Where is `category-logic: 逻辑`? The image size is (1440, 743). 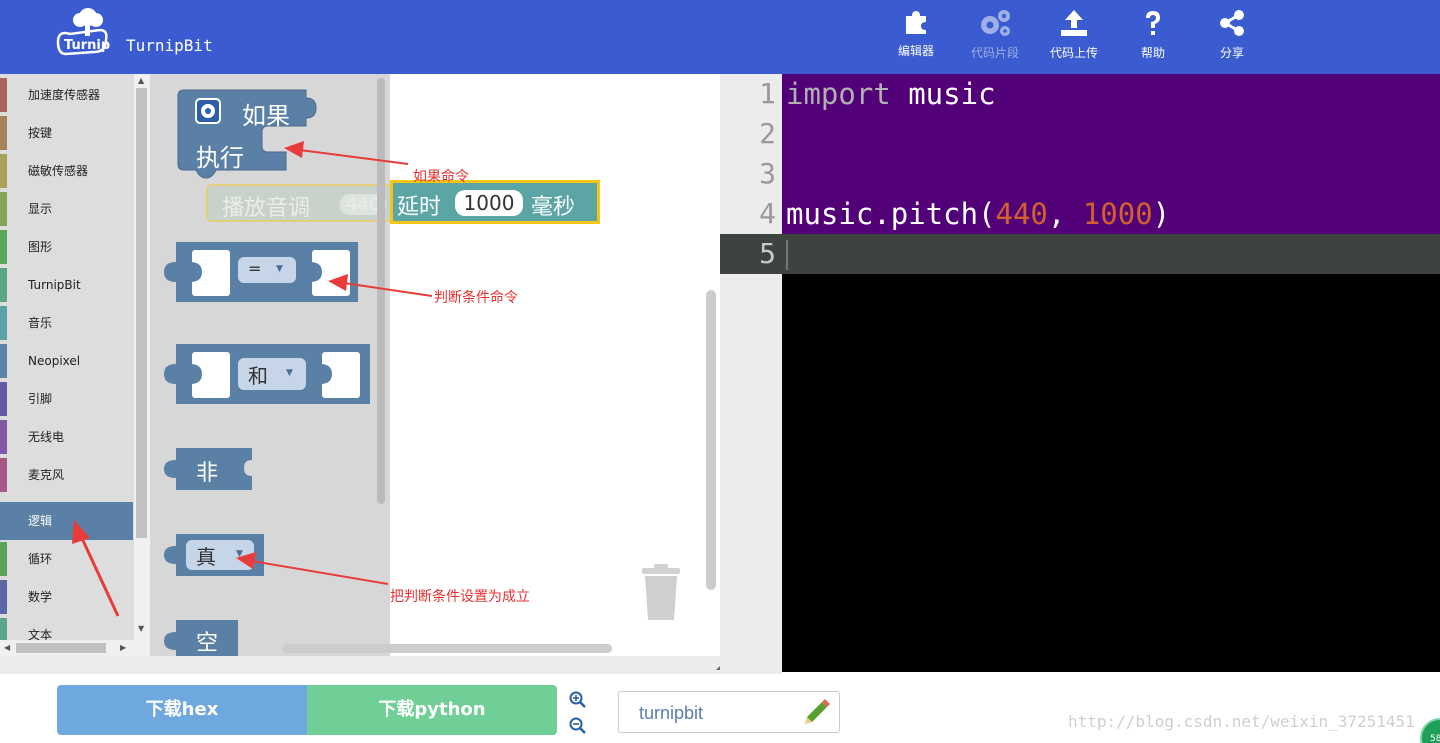
category-logic: 逻辑 is located at coordinates (66, 521).